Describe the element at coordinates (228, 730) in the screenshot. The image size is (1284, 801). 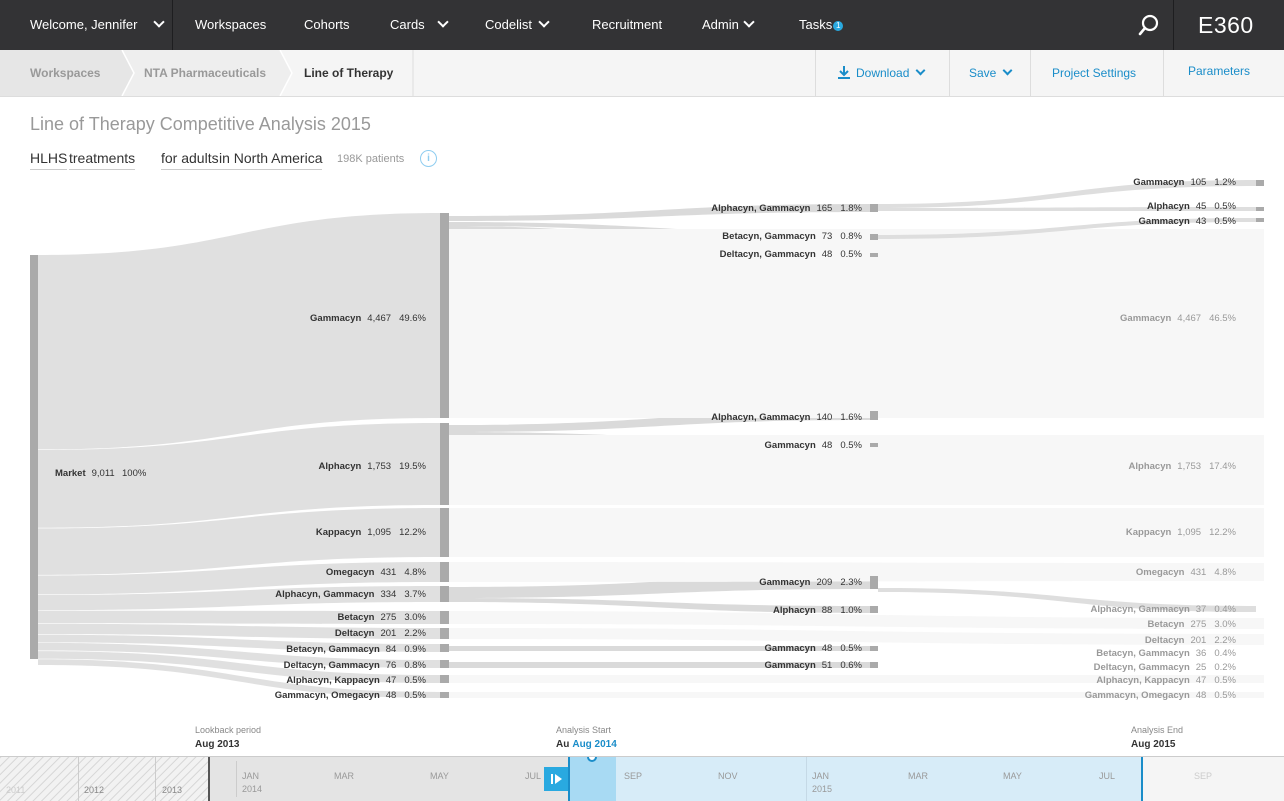
I see `lookback-label: Lookback period` at that location.